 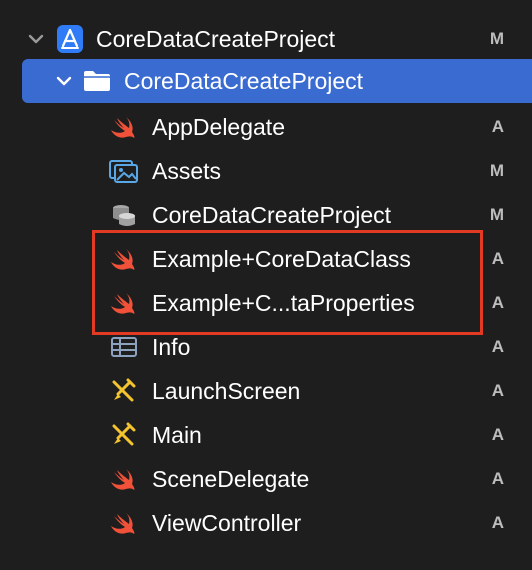 I want to click on plist-icon, so click(x=124, y=347).